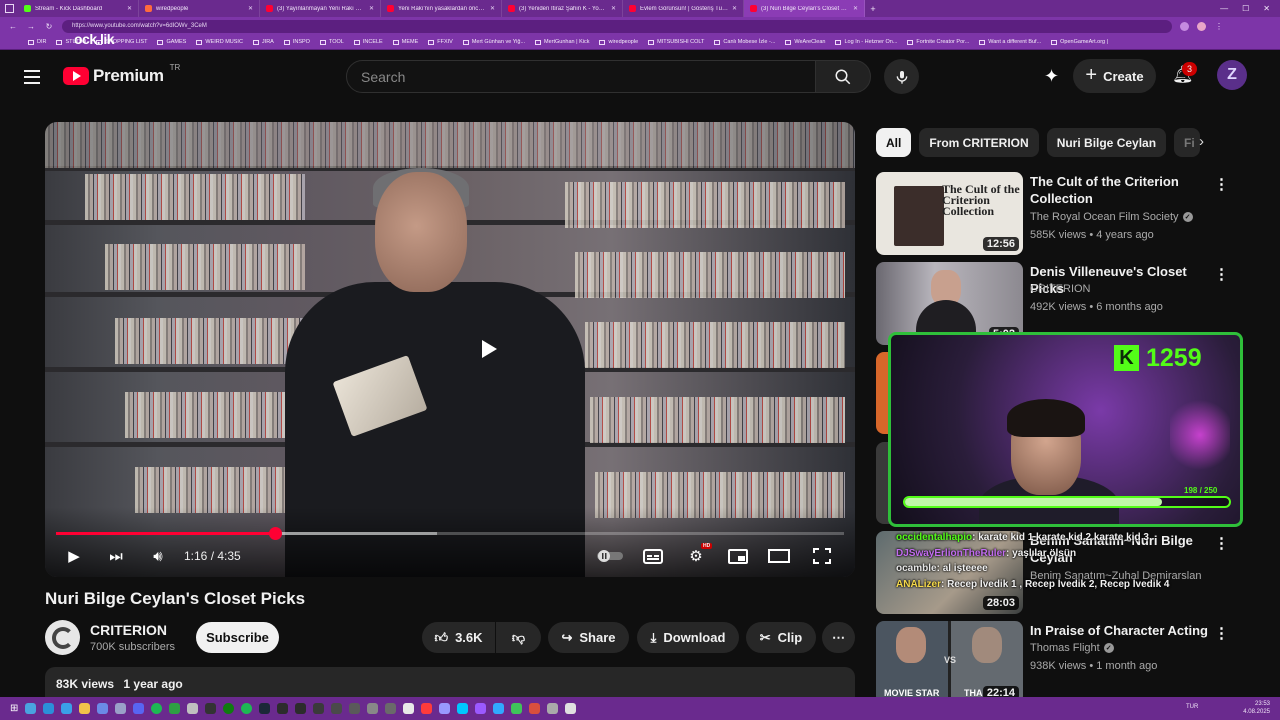 The height and width of the screenshot is (720, 1280). I want to click on chevron-right-icon: ›, so click(1201, 141).